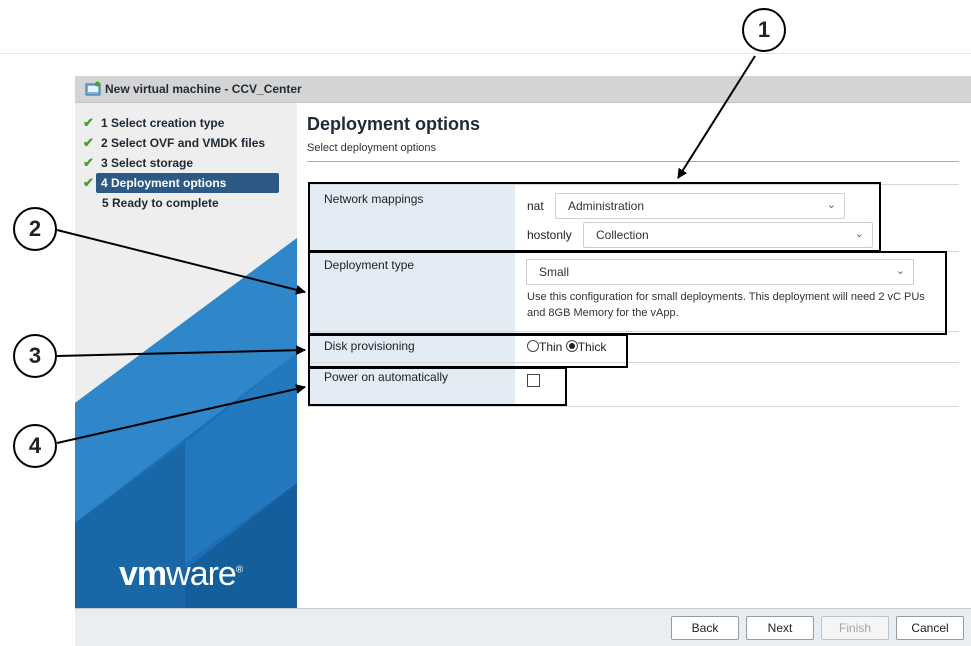  What do you see at coordinates (35, 229) in the screenshot?
I see `callout-2: 2` at bounding box center [35, 229].